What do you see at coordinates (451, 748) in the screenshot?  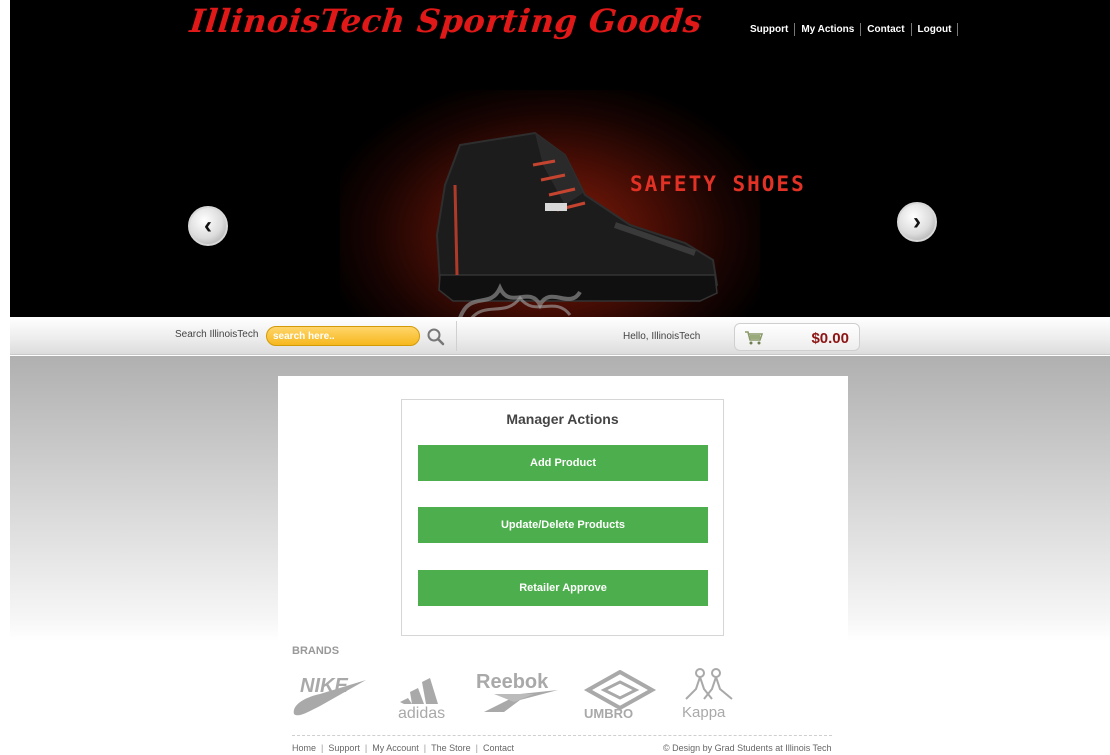 I see `footer-link-the-store: The Store` at bounding box center [451, 748].